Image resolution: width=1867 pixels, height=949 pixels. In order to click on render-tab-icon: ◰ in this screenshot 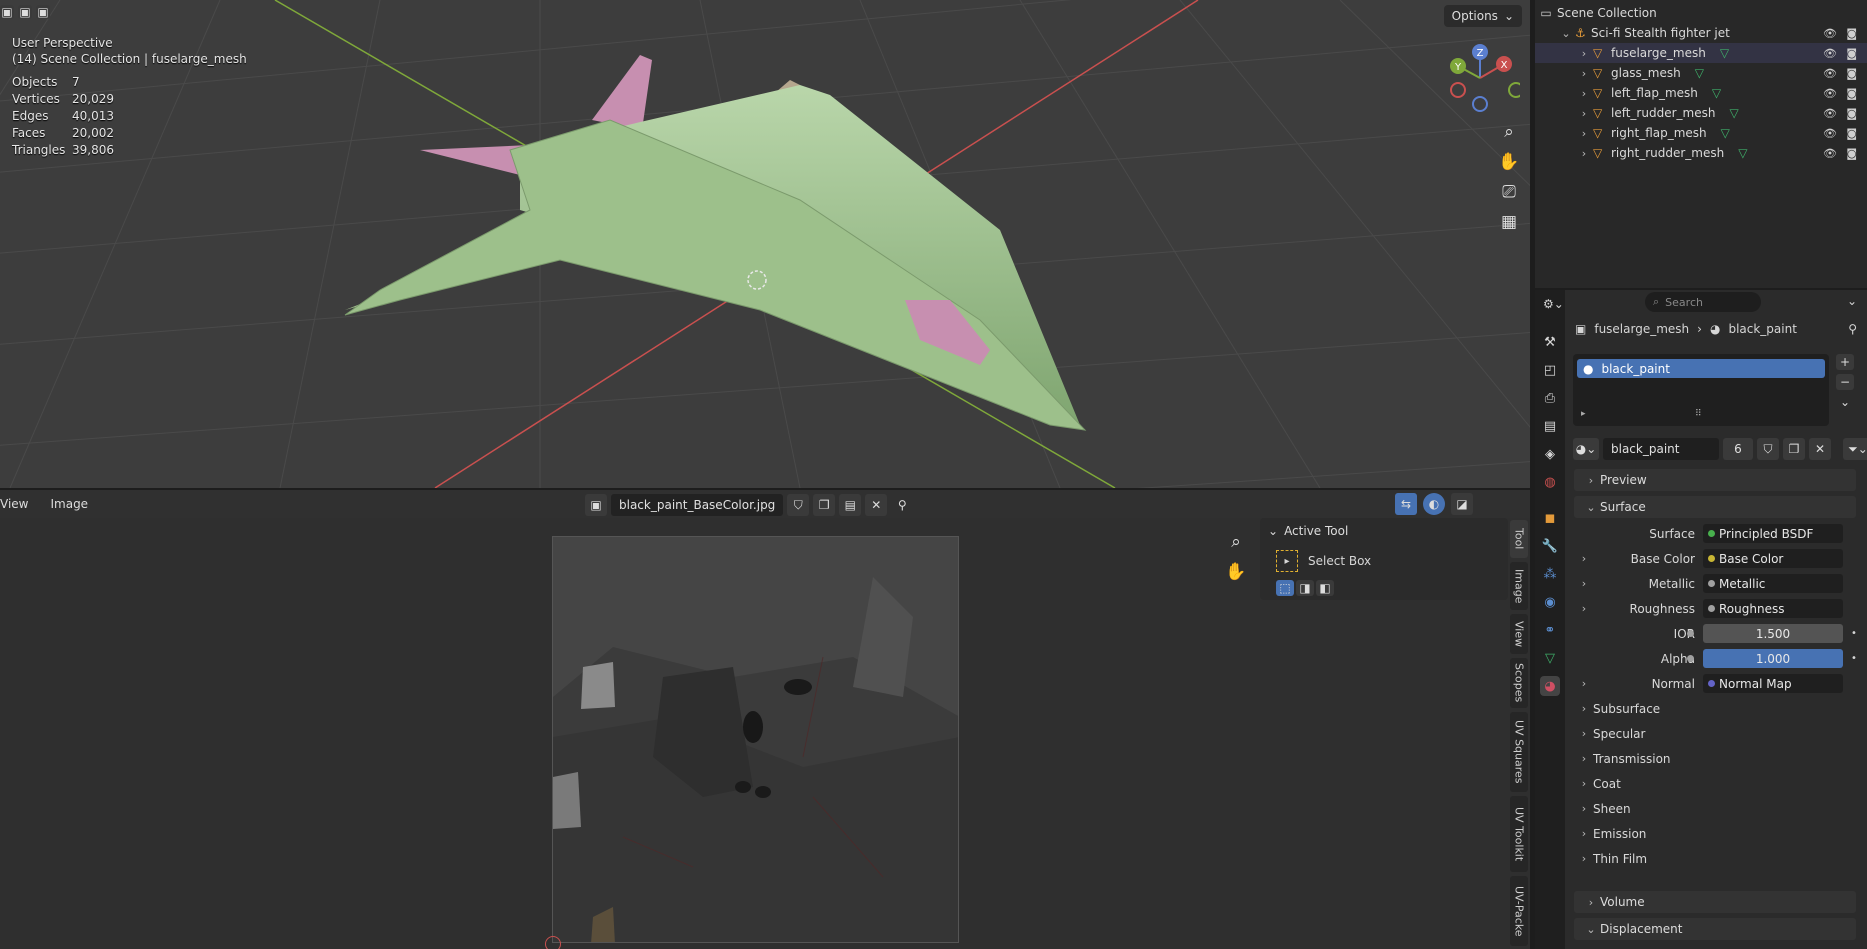, I will do `click(1550, 370)`.